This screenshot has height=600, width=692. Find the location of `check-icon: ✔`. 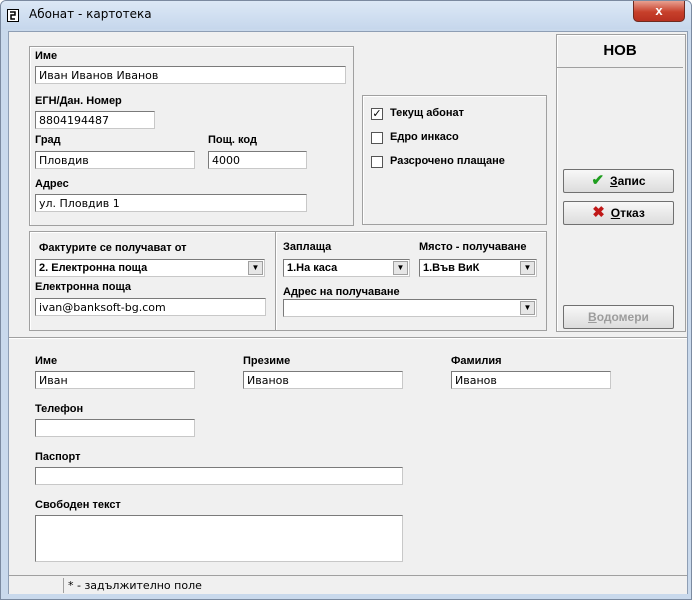

check-icon: ✔ is located at coordinates (598, 180).